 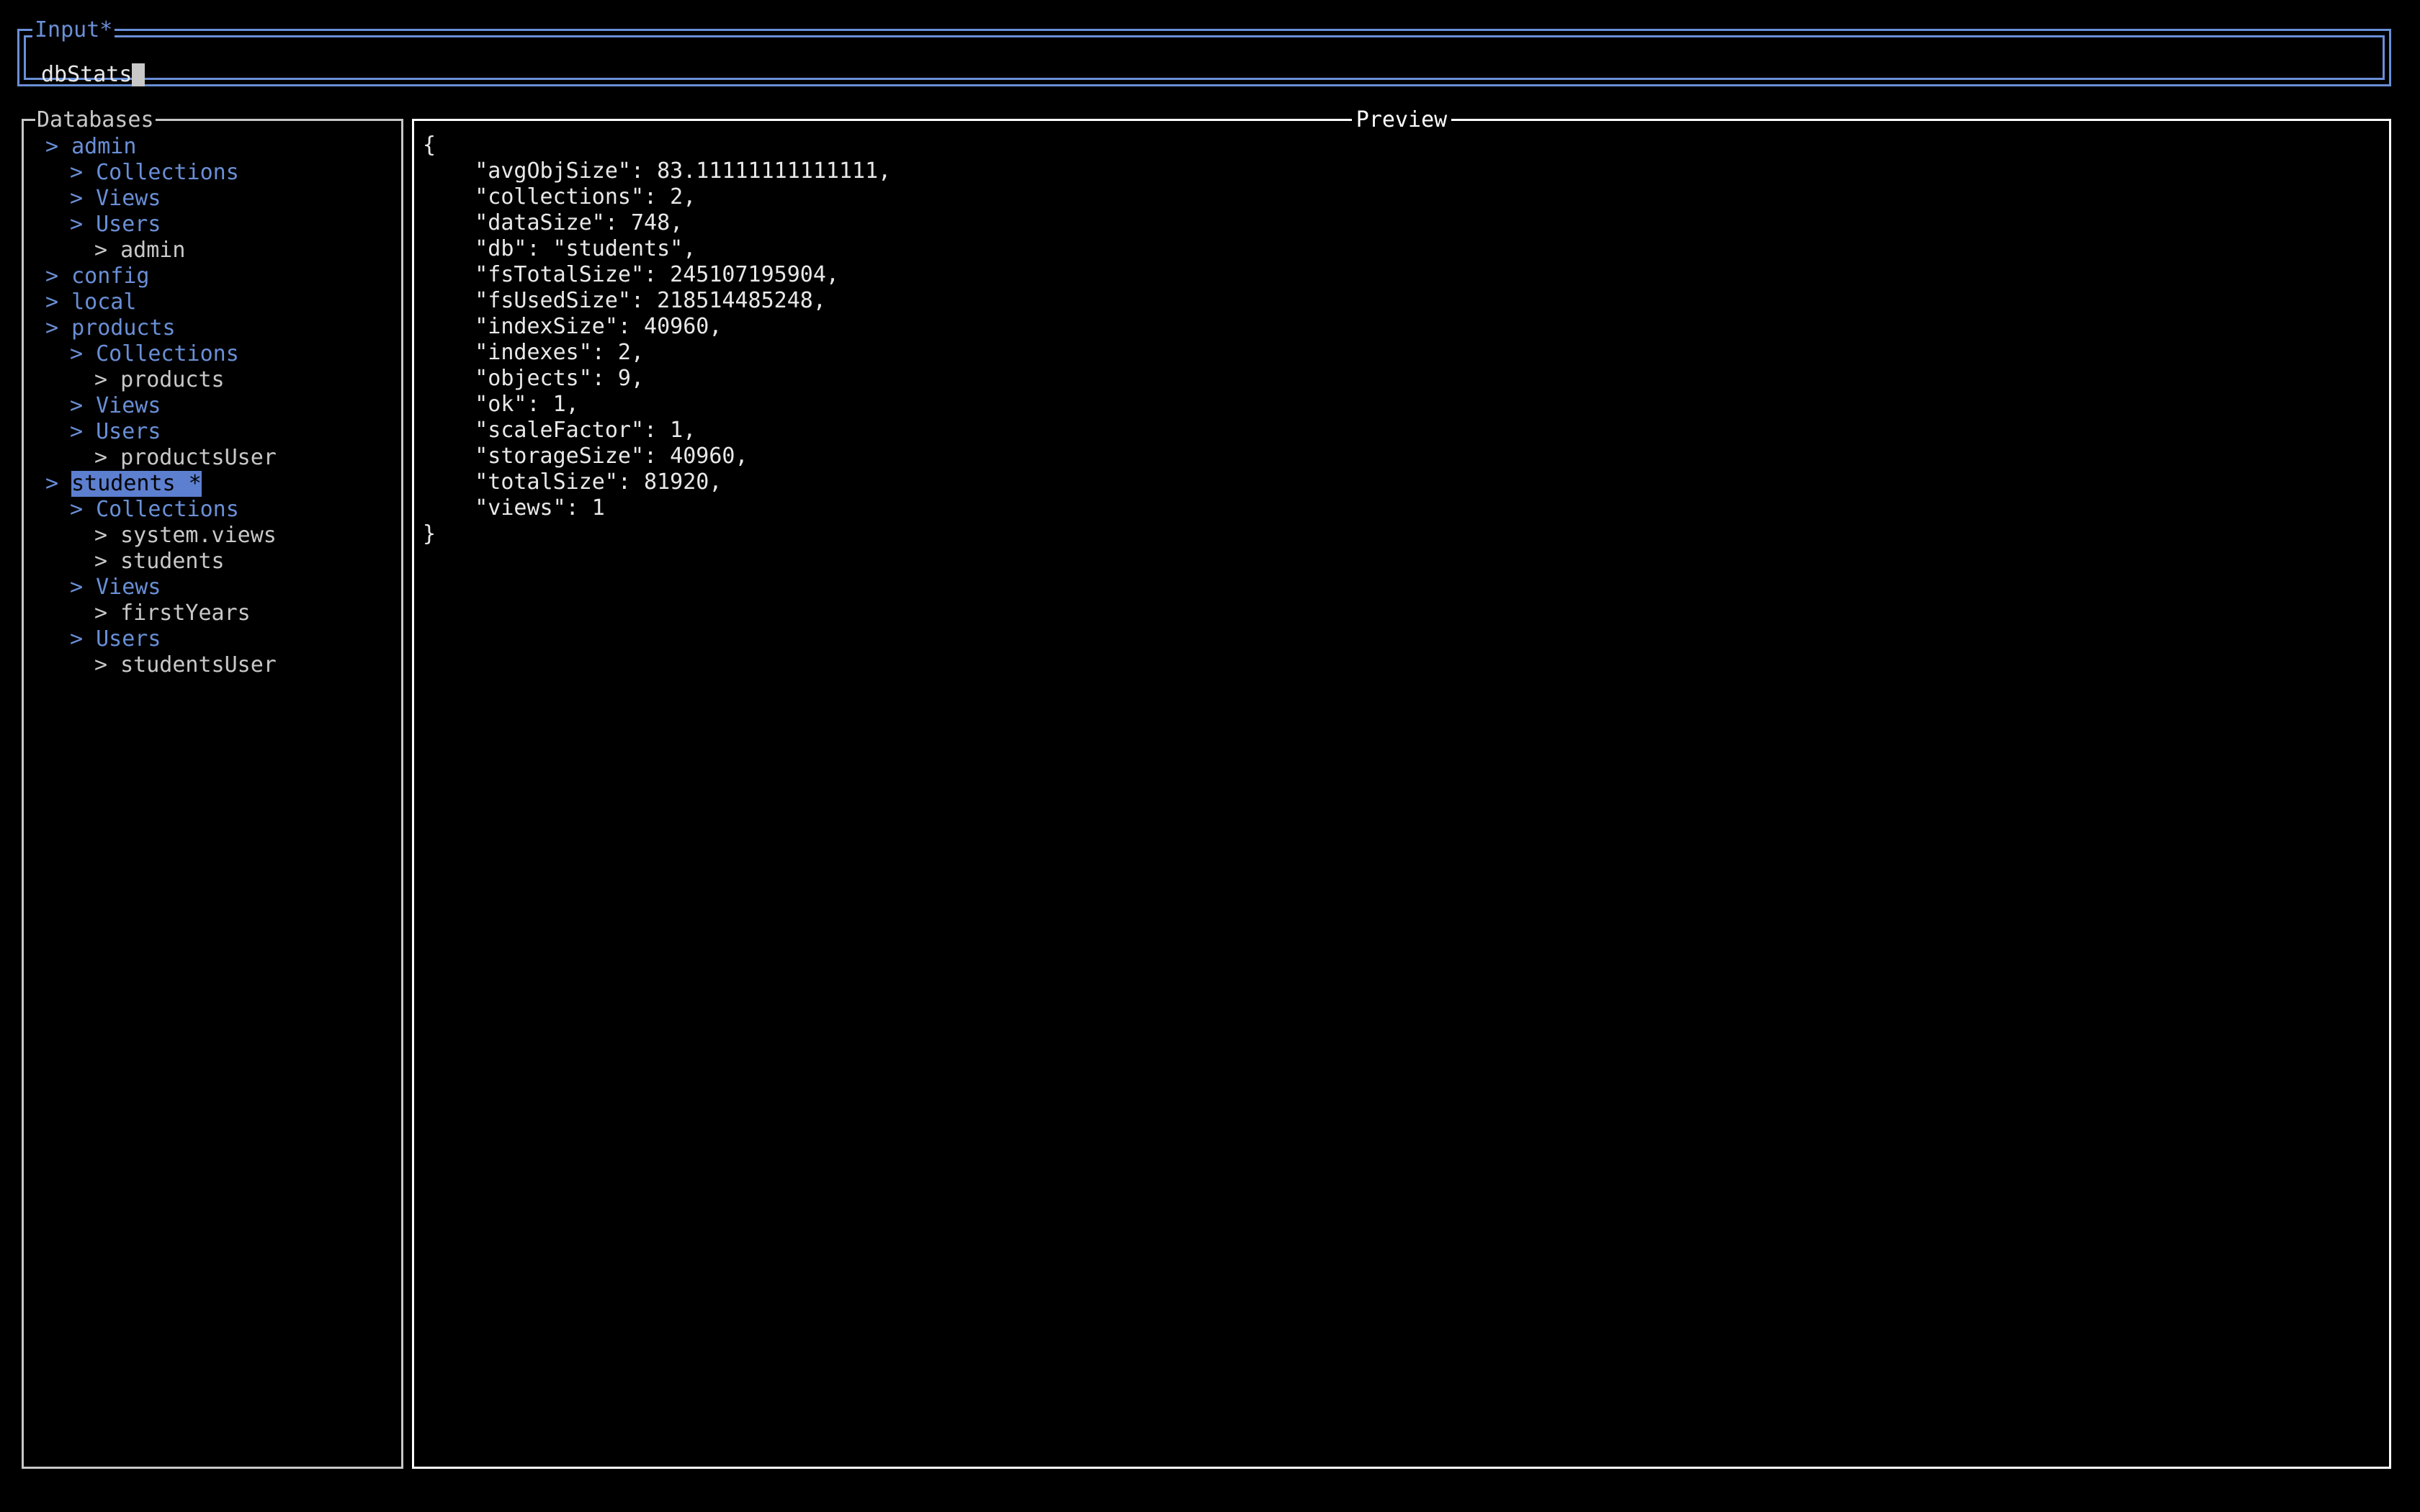 I want to click on json-line: "db": "students",, so click(x=559, y=248).